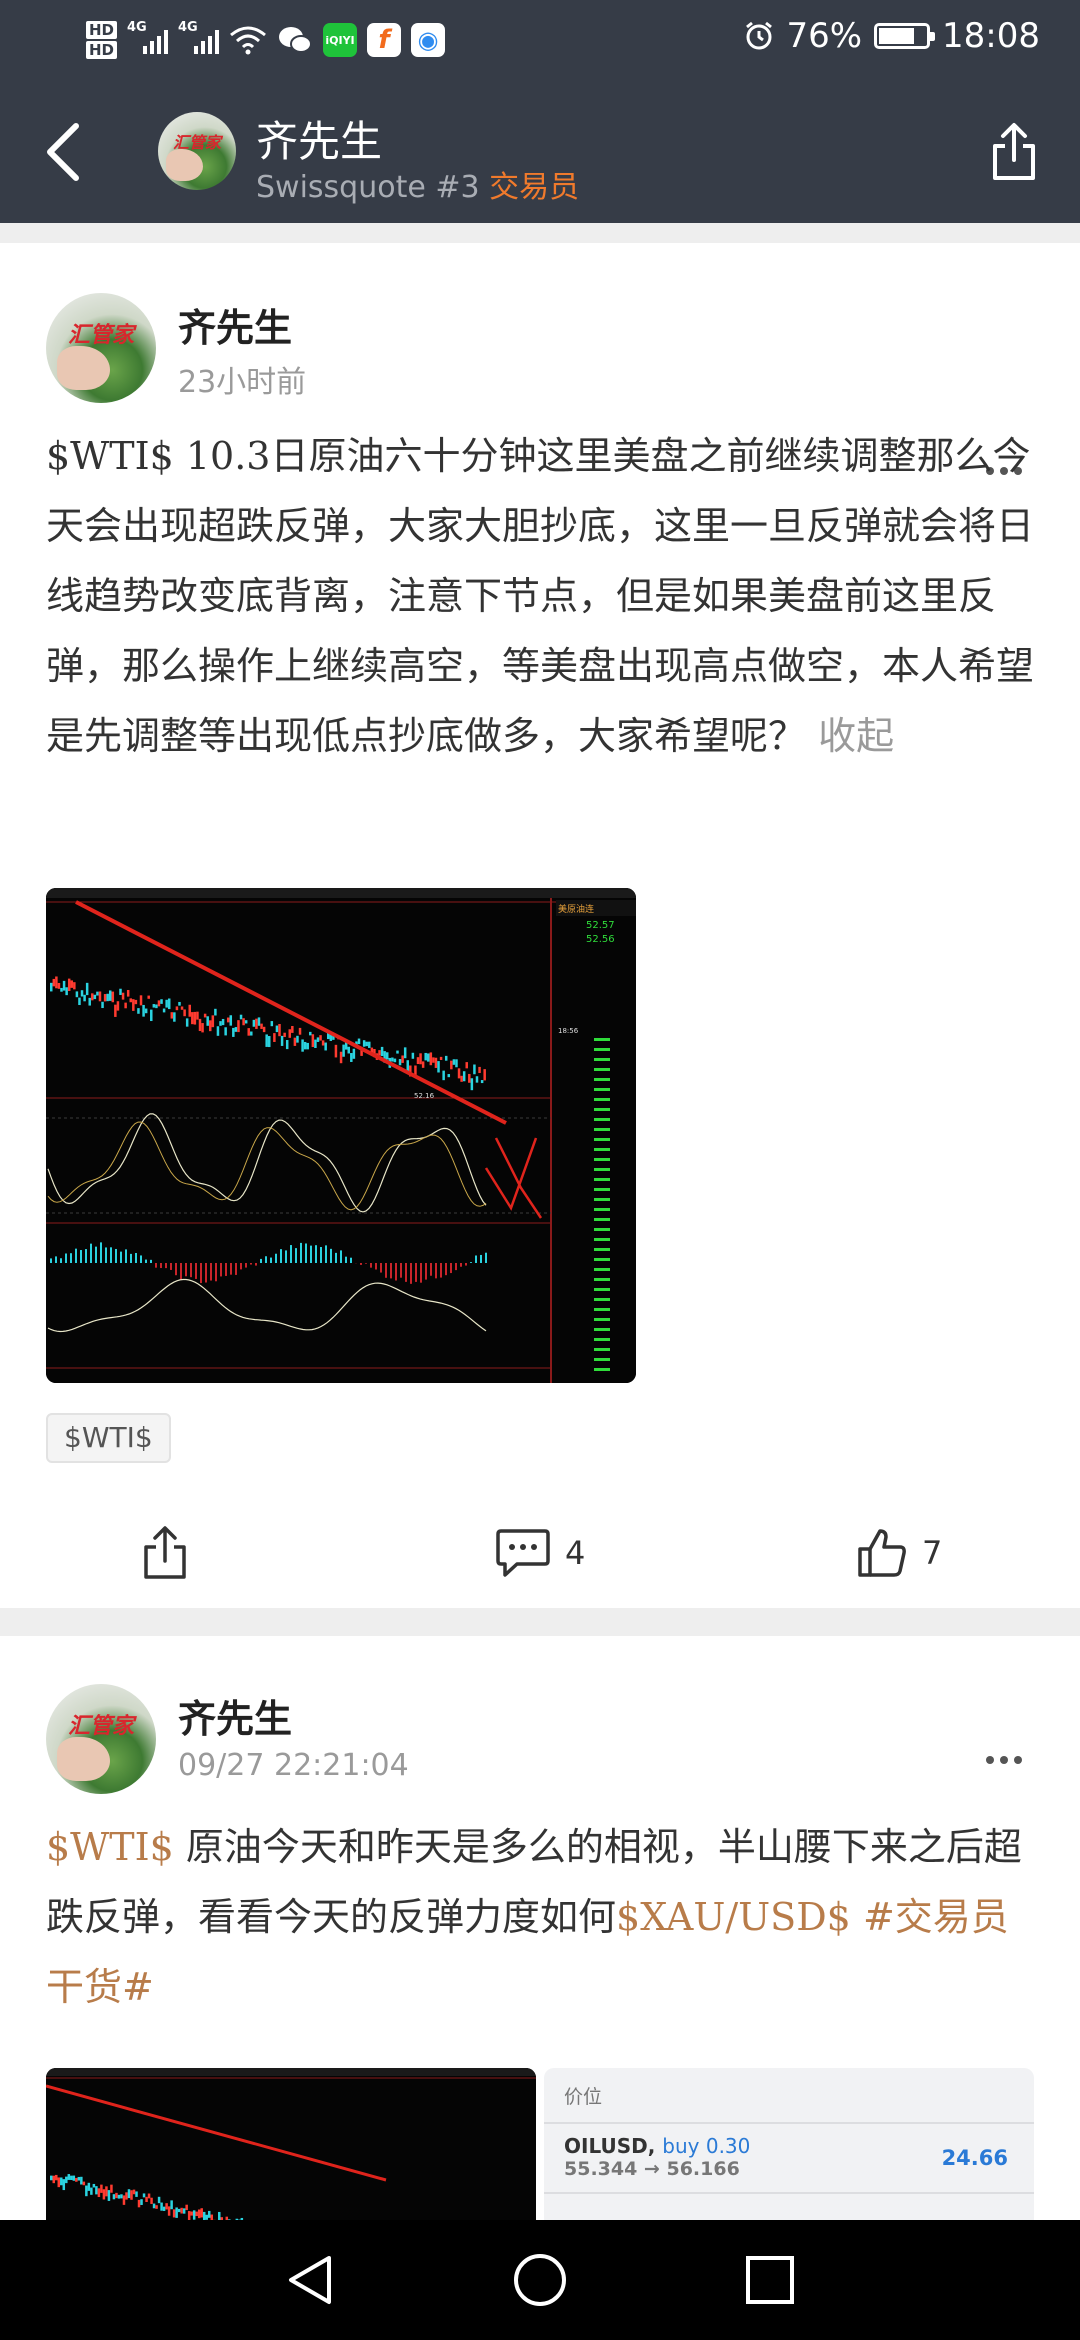 Image resolution: width=1080 pixels, height=2340 pixels. I want to click on price-label: 52.16, so click(424, 1096).